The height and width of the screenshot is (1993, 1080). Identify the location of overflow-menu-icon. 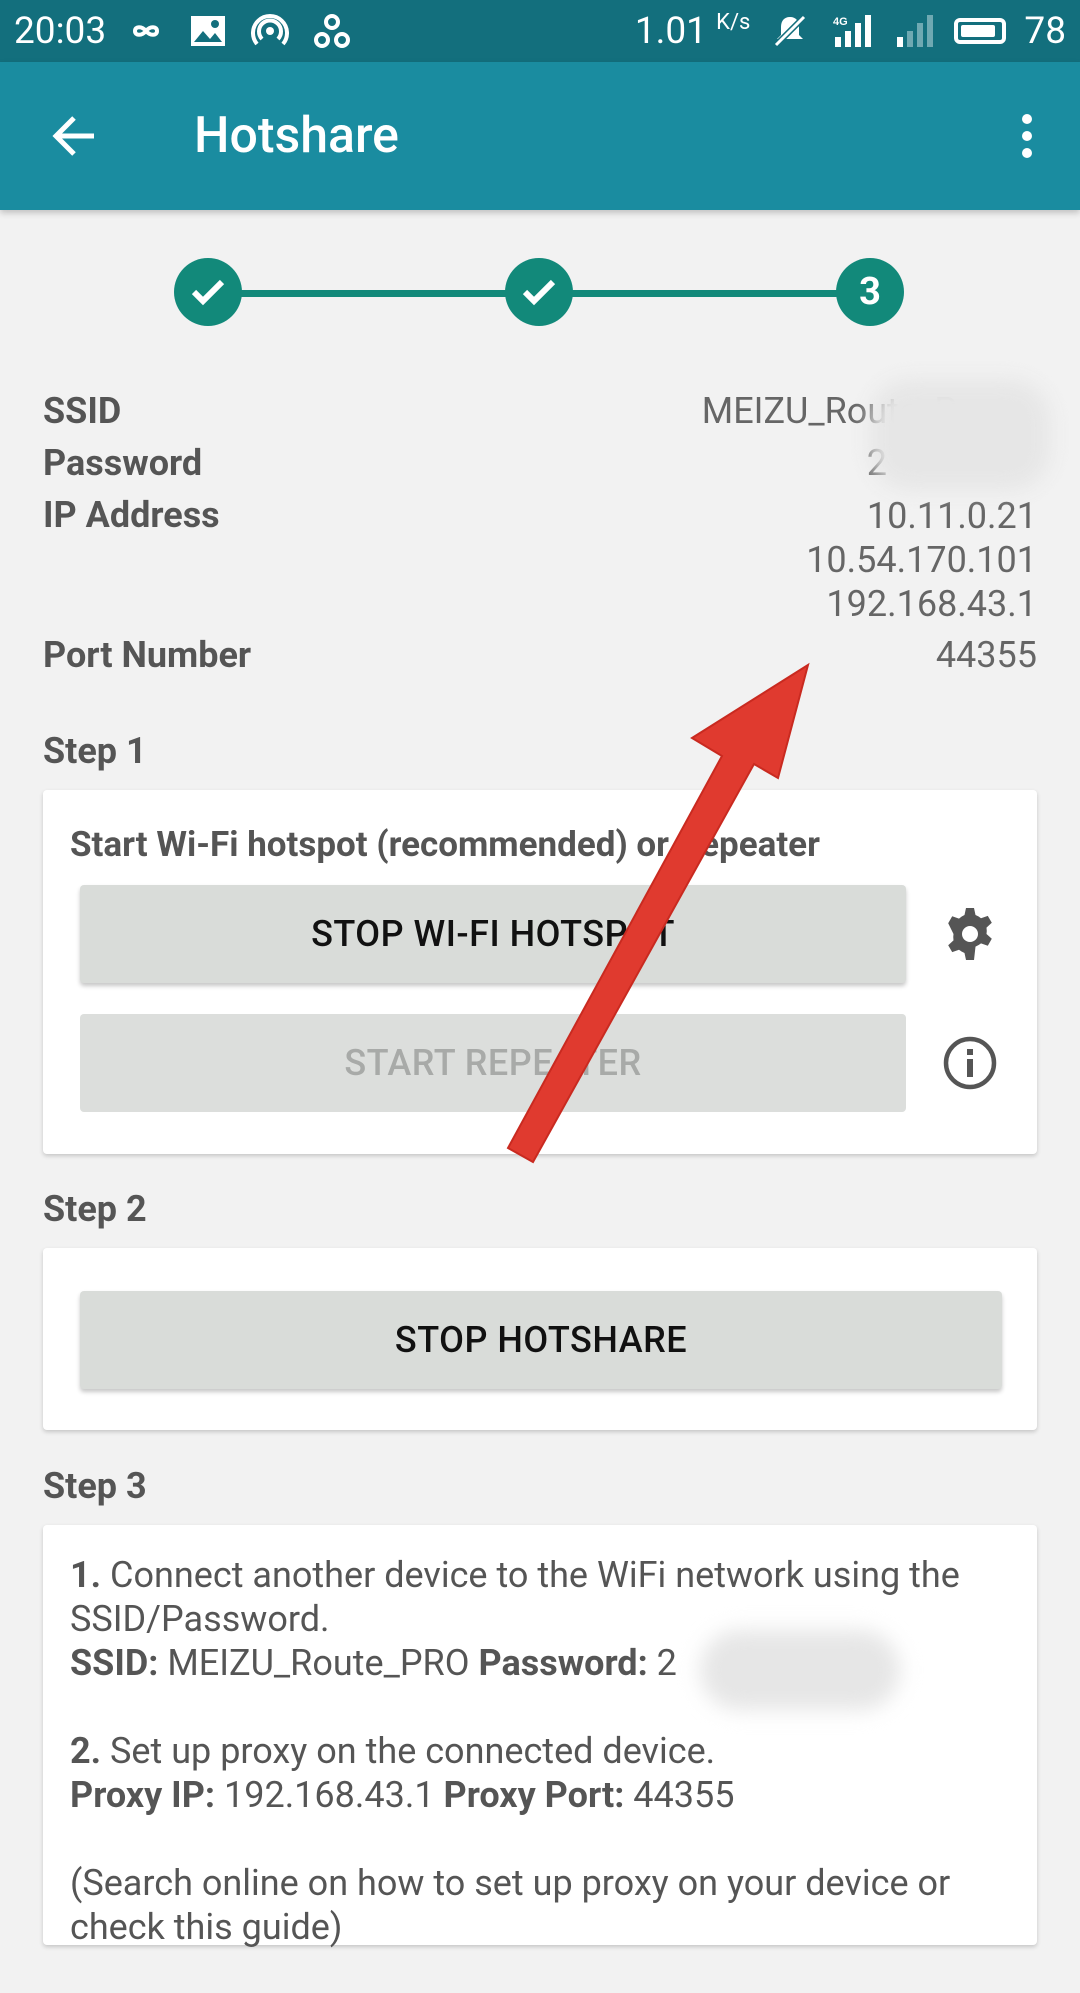
(1027, 136).